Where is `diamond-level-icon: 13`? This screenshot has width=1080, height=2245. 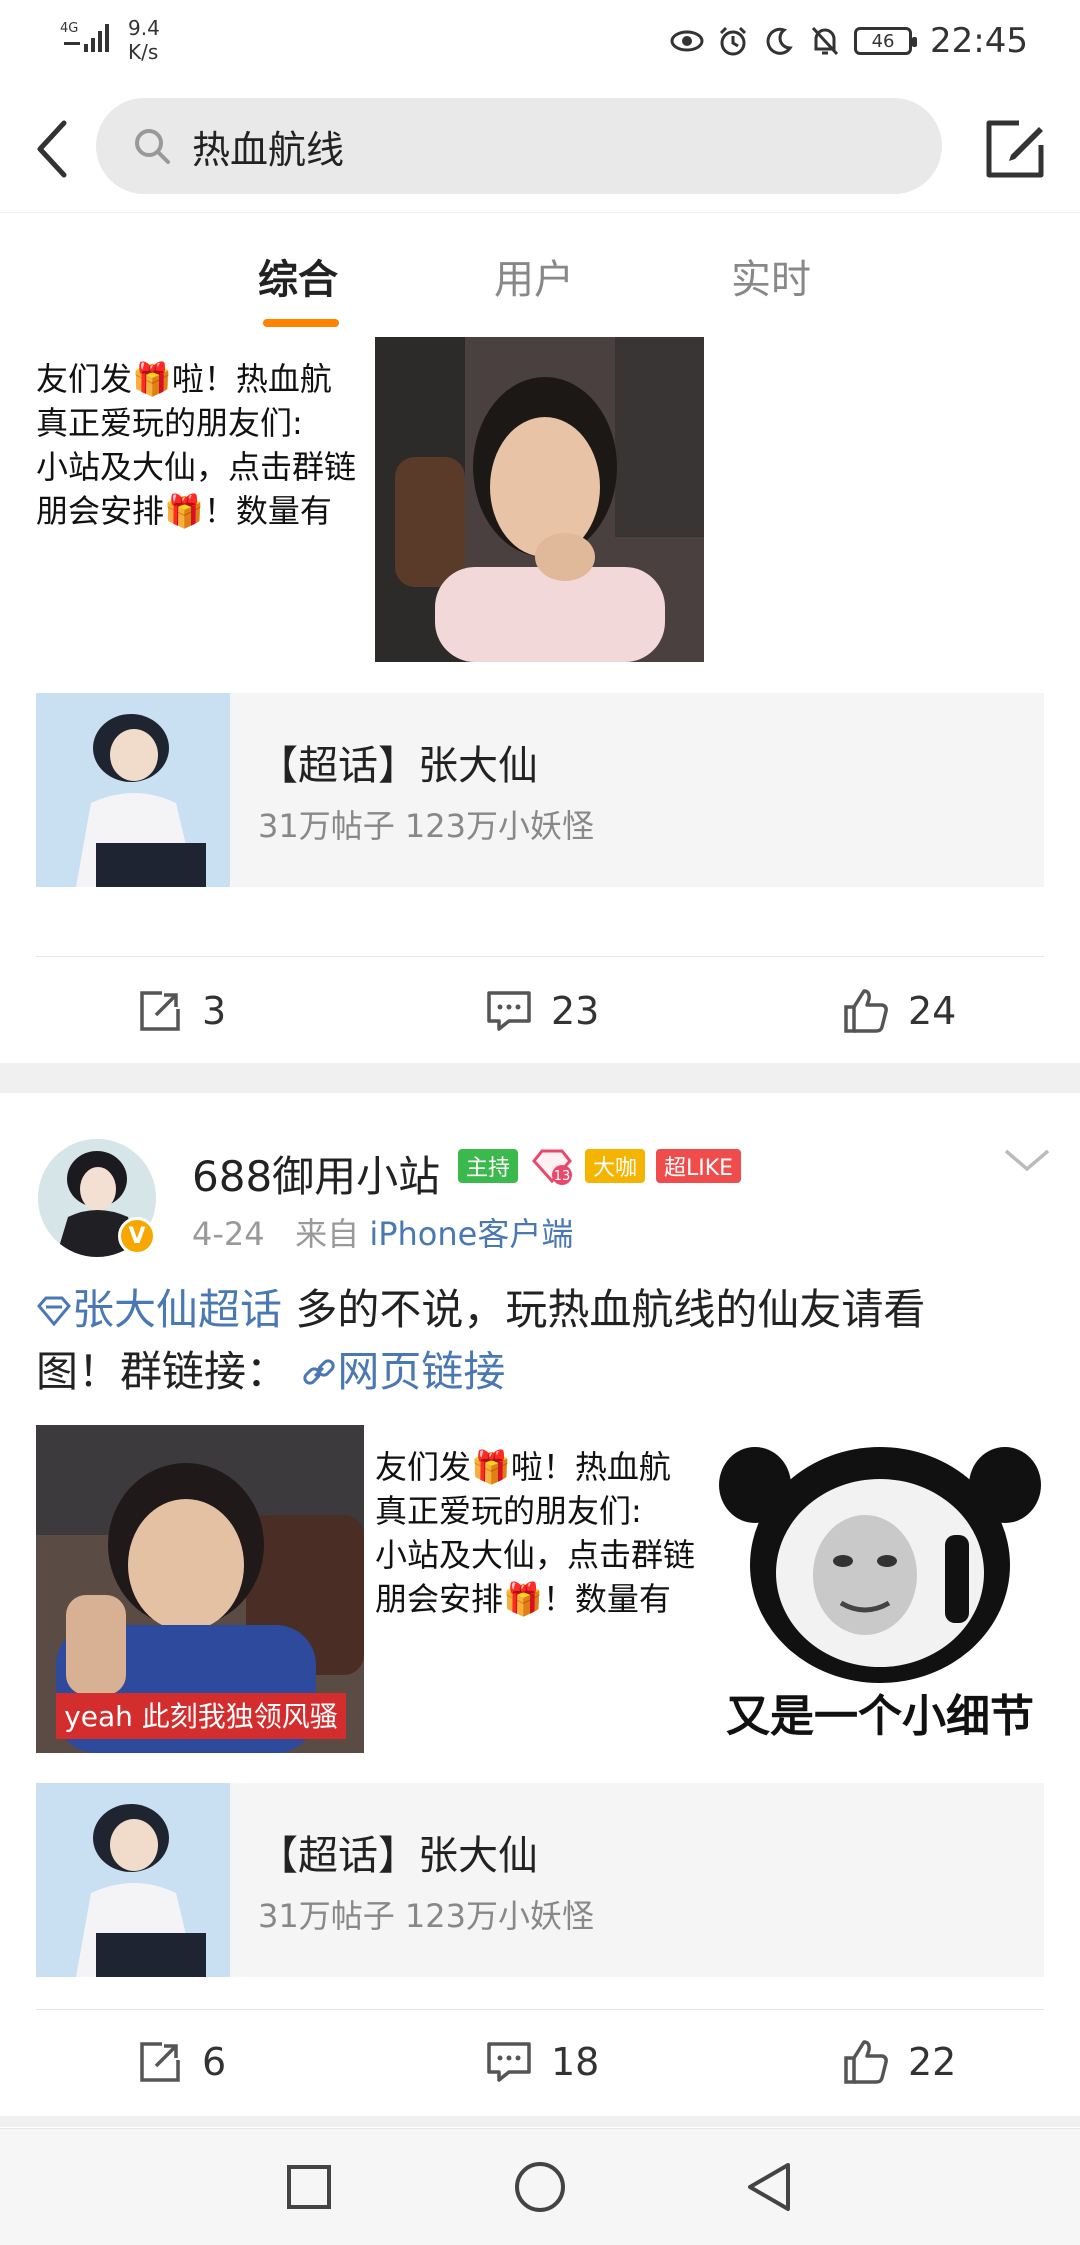
diamond-level-icon: 13 is located at coordinates (552, 1167).